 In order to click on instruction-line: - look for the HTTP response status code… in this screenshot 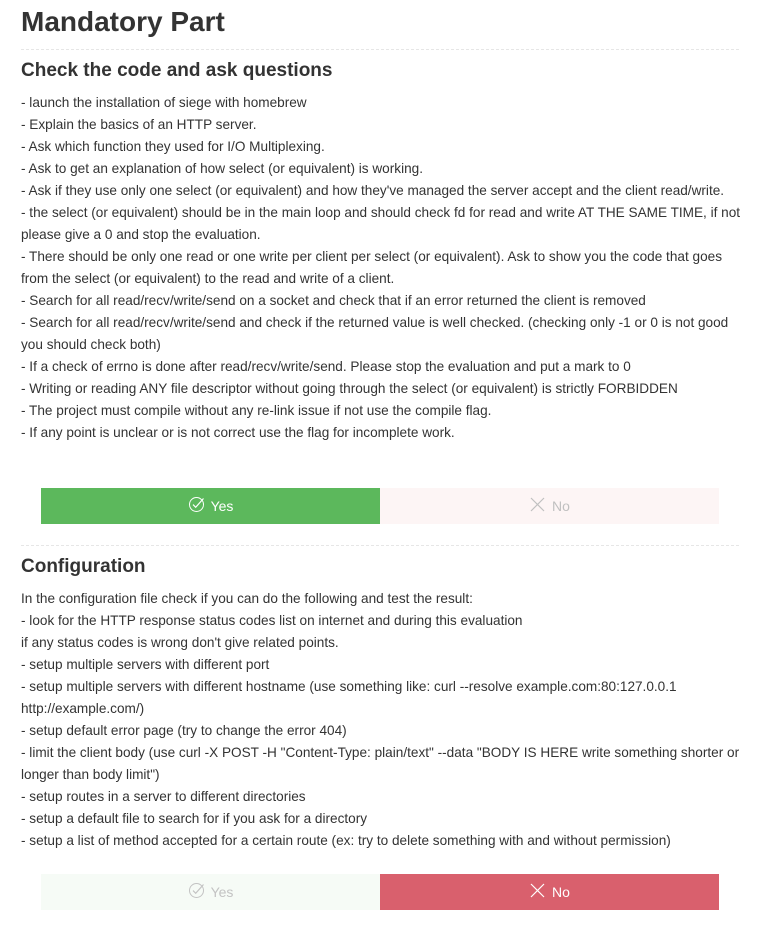, I will do `click(272, 620)`.